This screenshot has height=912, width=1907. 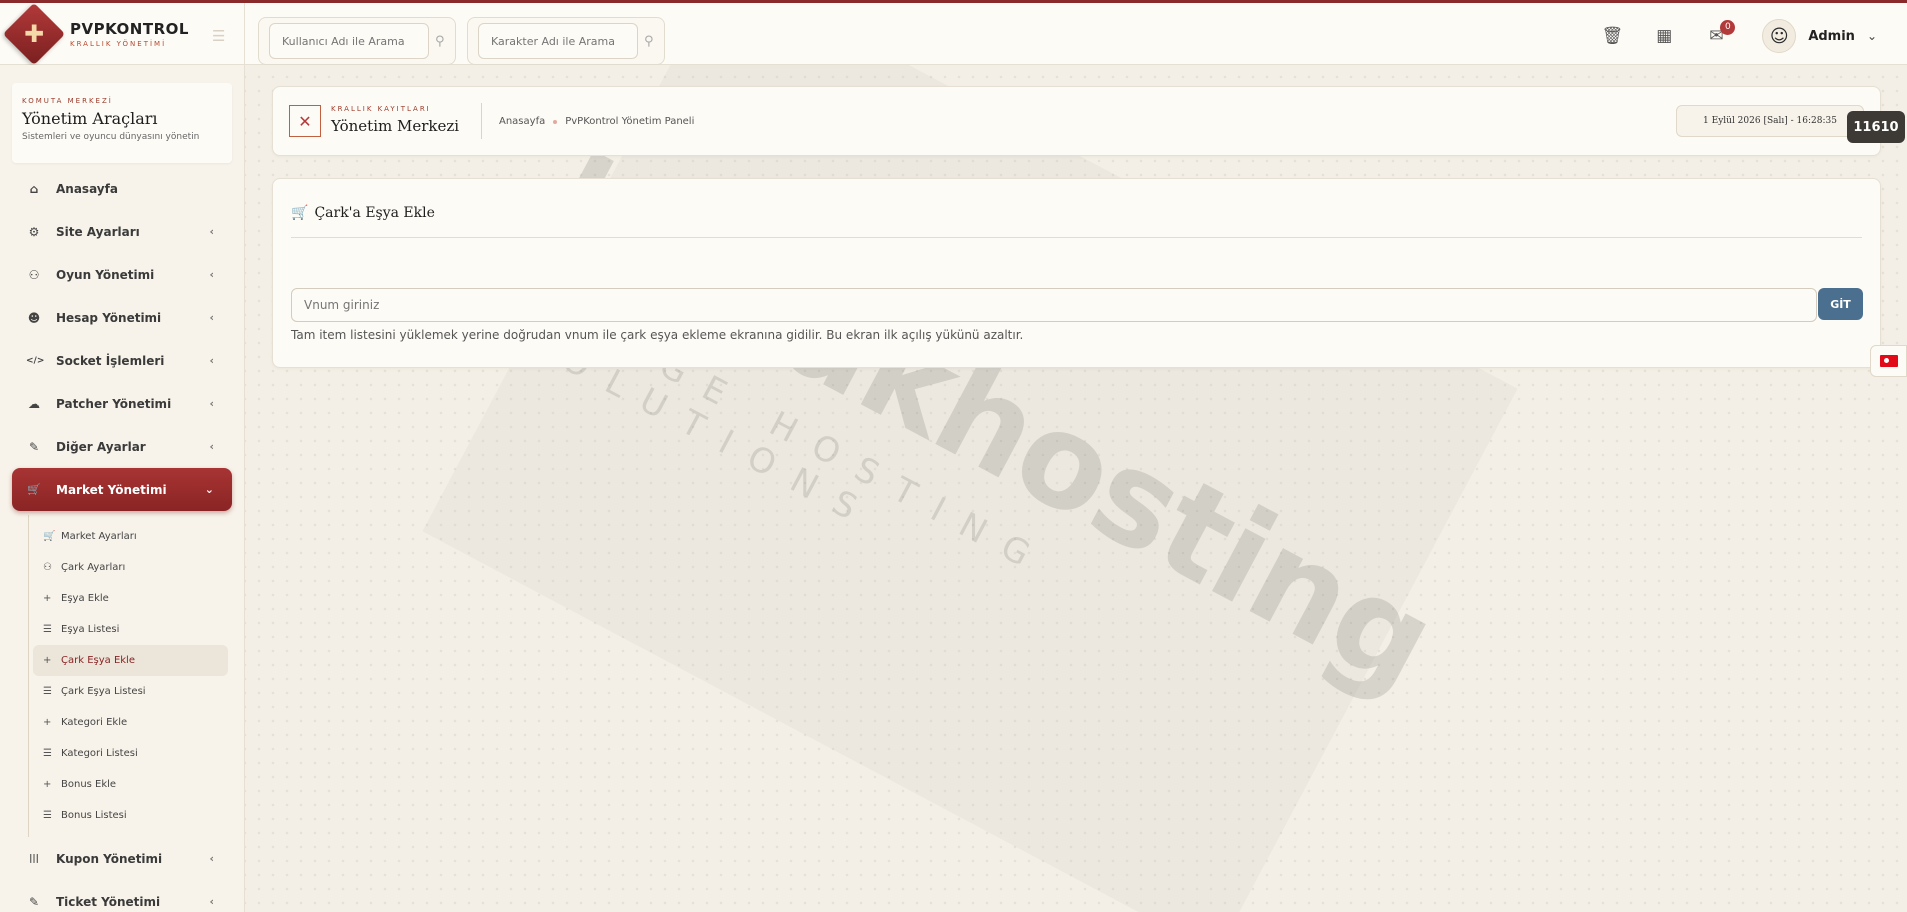 What do you see at coordinates (101, 446) in the screenshot?
I see `sidebar-item-label: Diğer Ayarlar` at bounding box center [101, 446].